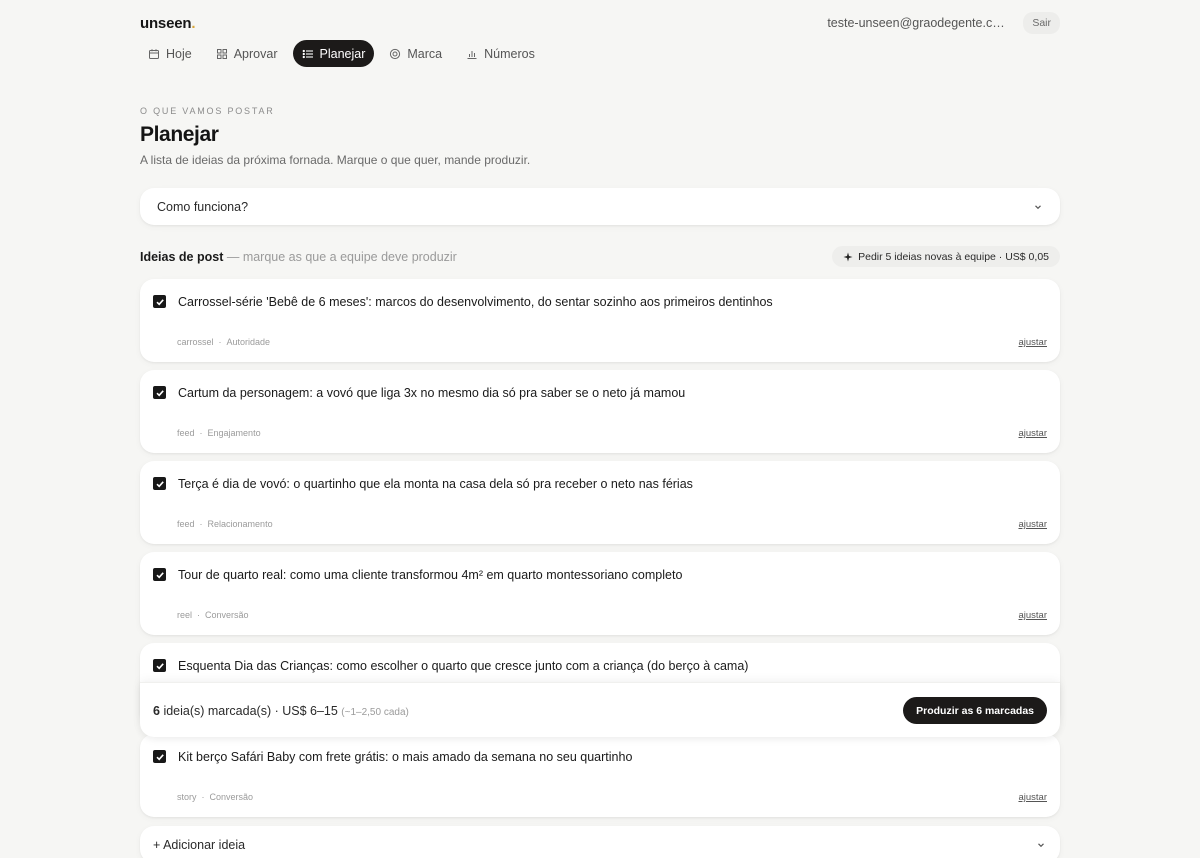 This screenshot has width=1200, height=858. I want to click on page-eyebrow: O que vamos postar, so click(207, 111).